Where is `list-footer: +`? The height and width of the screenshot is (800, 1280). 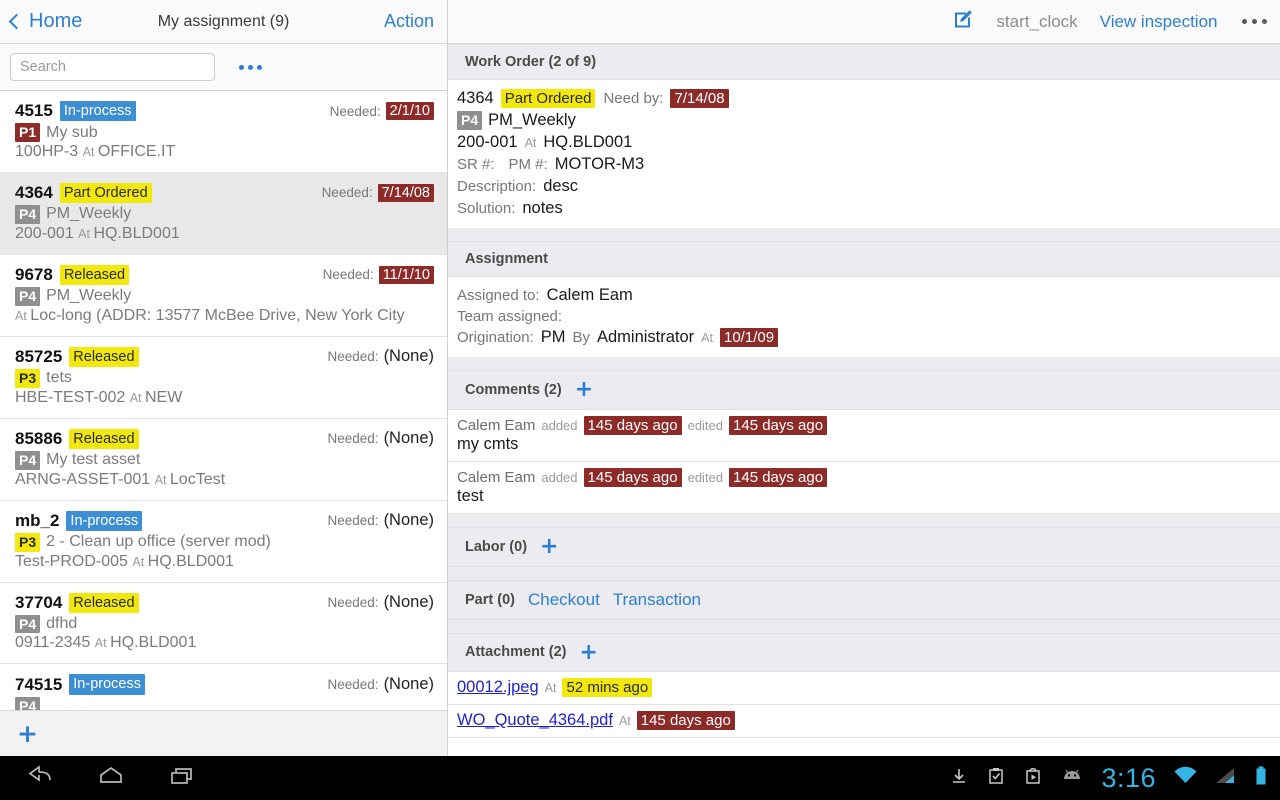 list-footer: + is located at coordinates (223, 733).